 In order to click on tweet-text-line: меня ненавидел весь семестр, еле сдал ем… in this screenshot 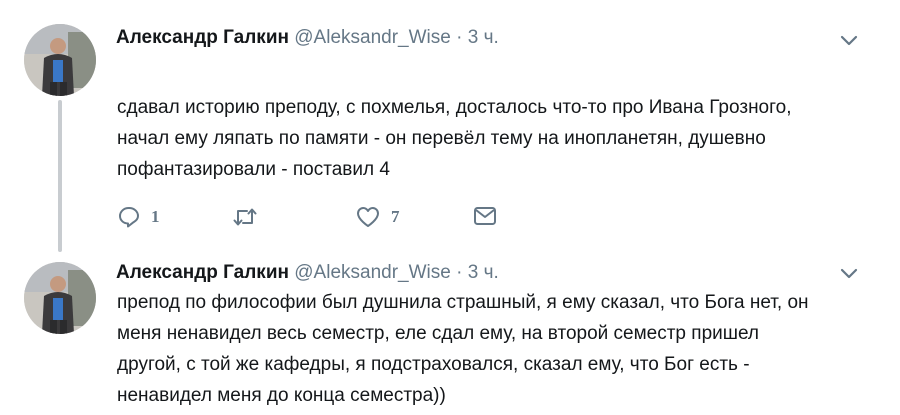, I will do `click(438, 333)`.